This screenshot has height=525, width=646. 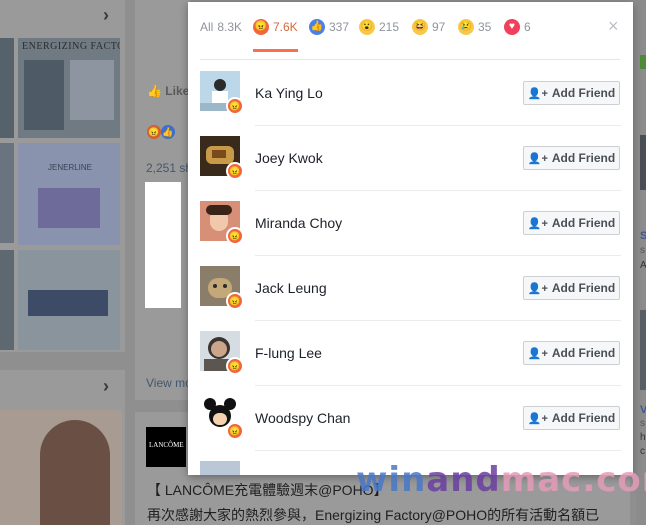 What do you see at coordinates (420, 27) in the screenshot?
I see `haha-icon: 😆` at bounding box center [420, 27].